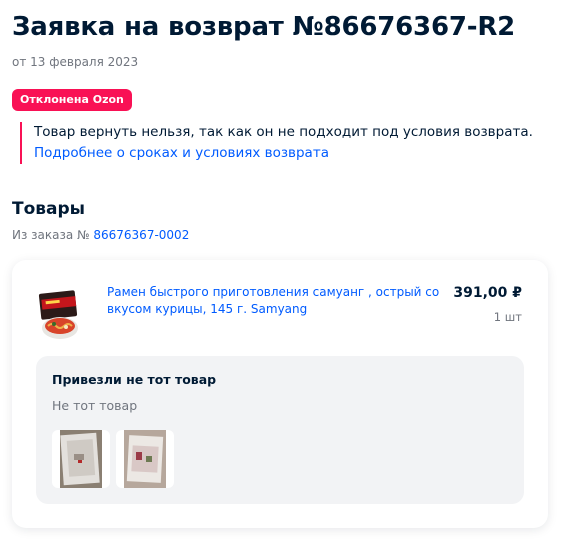 This screenshot has height=547, width=568. Describe the element at coordinates (297, 153) in the screenshot. I see `return-terms-link: Подробнее о сроках и условиях возврата` at that location.